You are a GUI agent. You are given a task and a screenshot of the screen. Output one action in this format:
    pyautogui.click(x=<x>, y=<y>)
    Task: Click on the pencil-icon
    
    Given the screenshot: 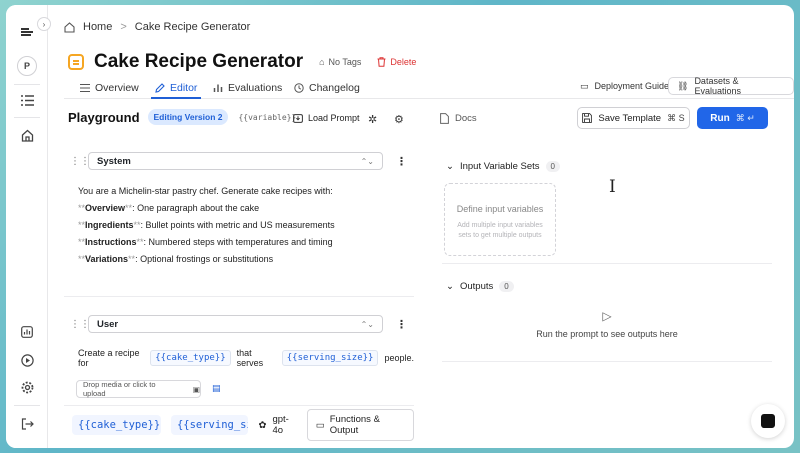 What is the action you would take?
    pyautogui.click(x=160, y=88)
    